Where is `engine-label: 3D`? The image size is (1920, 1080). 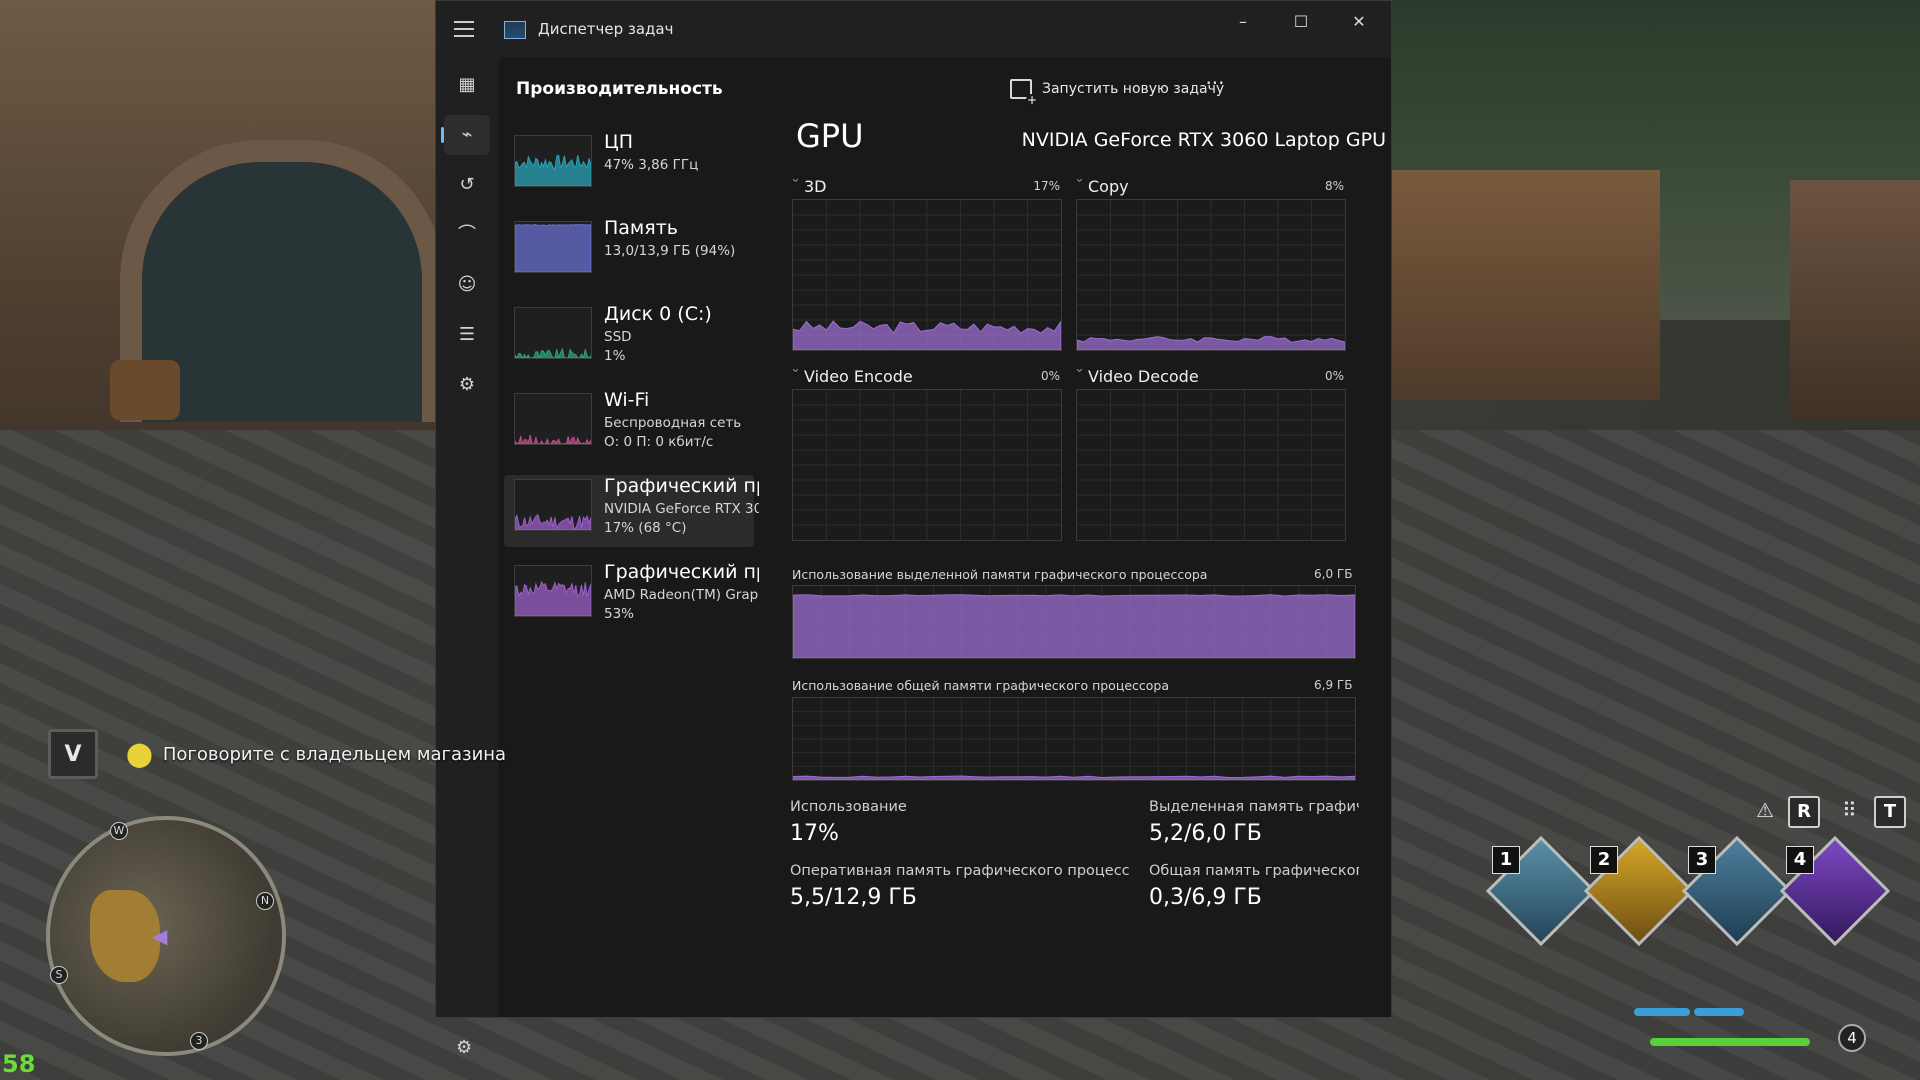
engine-label: 3D is located at coordinates (922, 183).